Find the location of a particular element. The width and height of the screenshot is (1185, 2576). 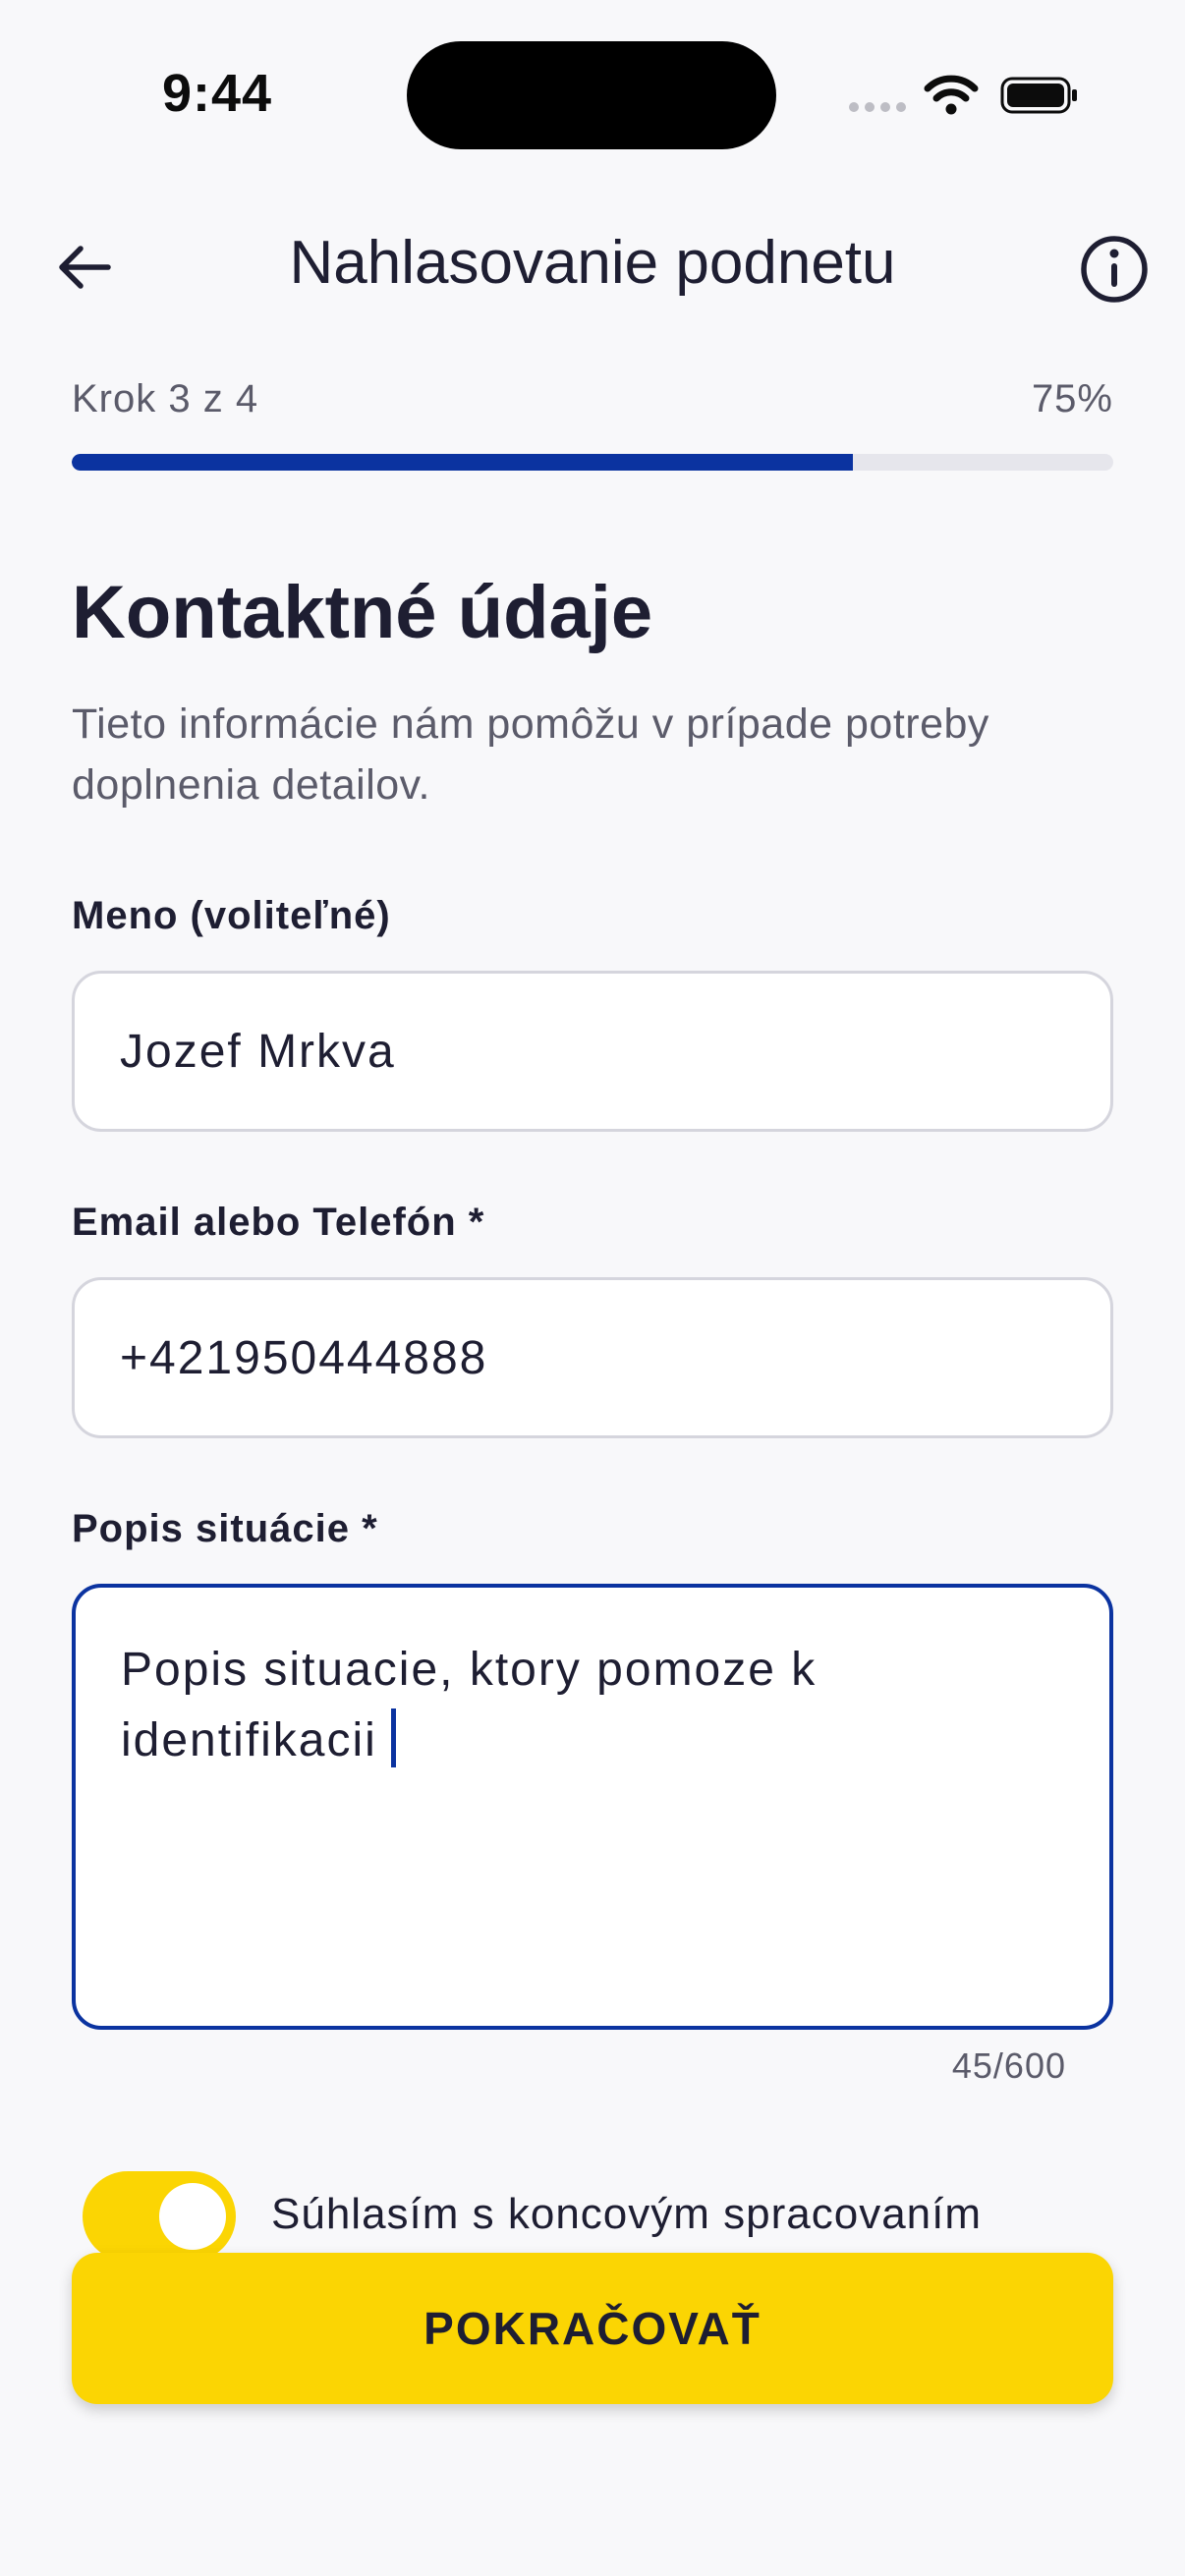

consent-toggle is located at coordinates (160, 2216).